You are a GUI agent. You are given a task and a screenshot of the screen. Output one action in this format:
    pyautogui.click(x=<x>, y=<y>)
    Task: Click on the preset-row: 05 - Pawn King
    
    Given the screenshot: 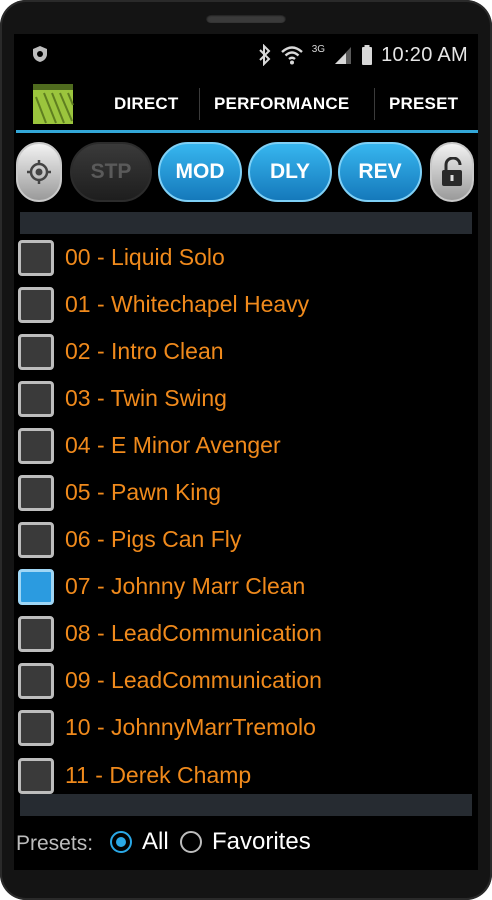 What is the action you would take?
    pyautogui.click(x=246, y=492)
    